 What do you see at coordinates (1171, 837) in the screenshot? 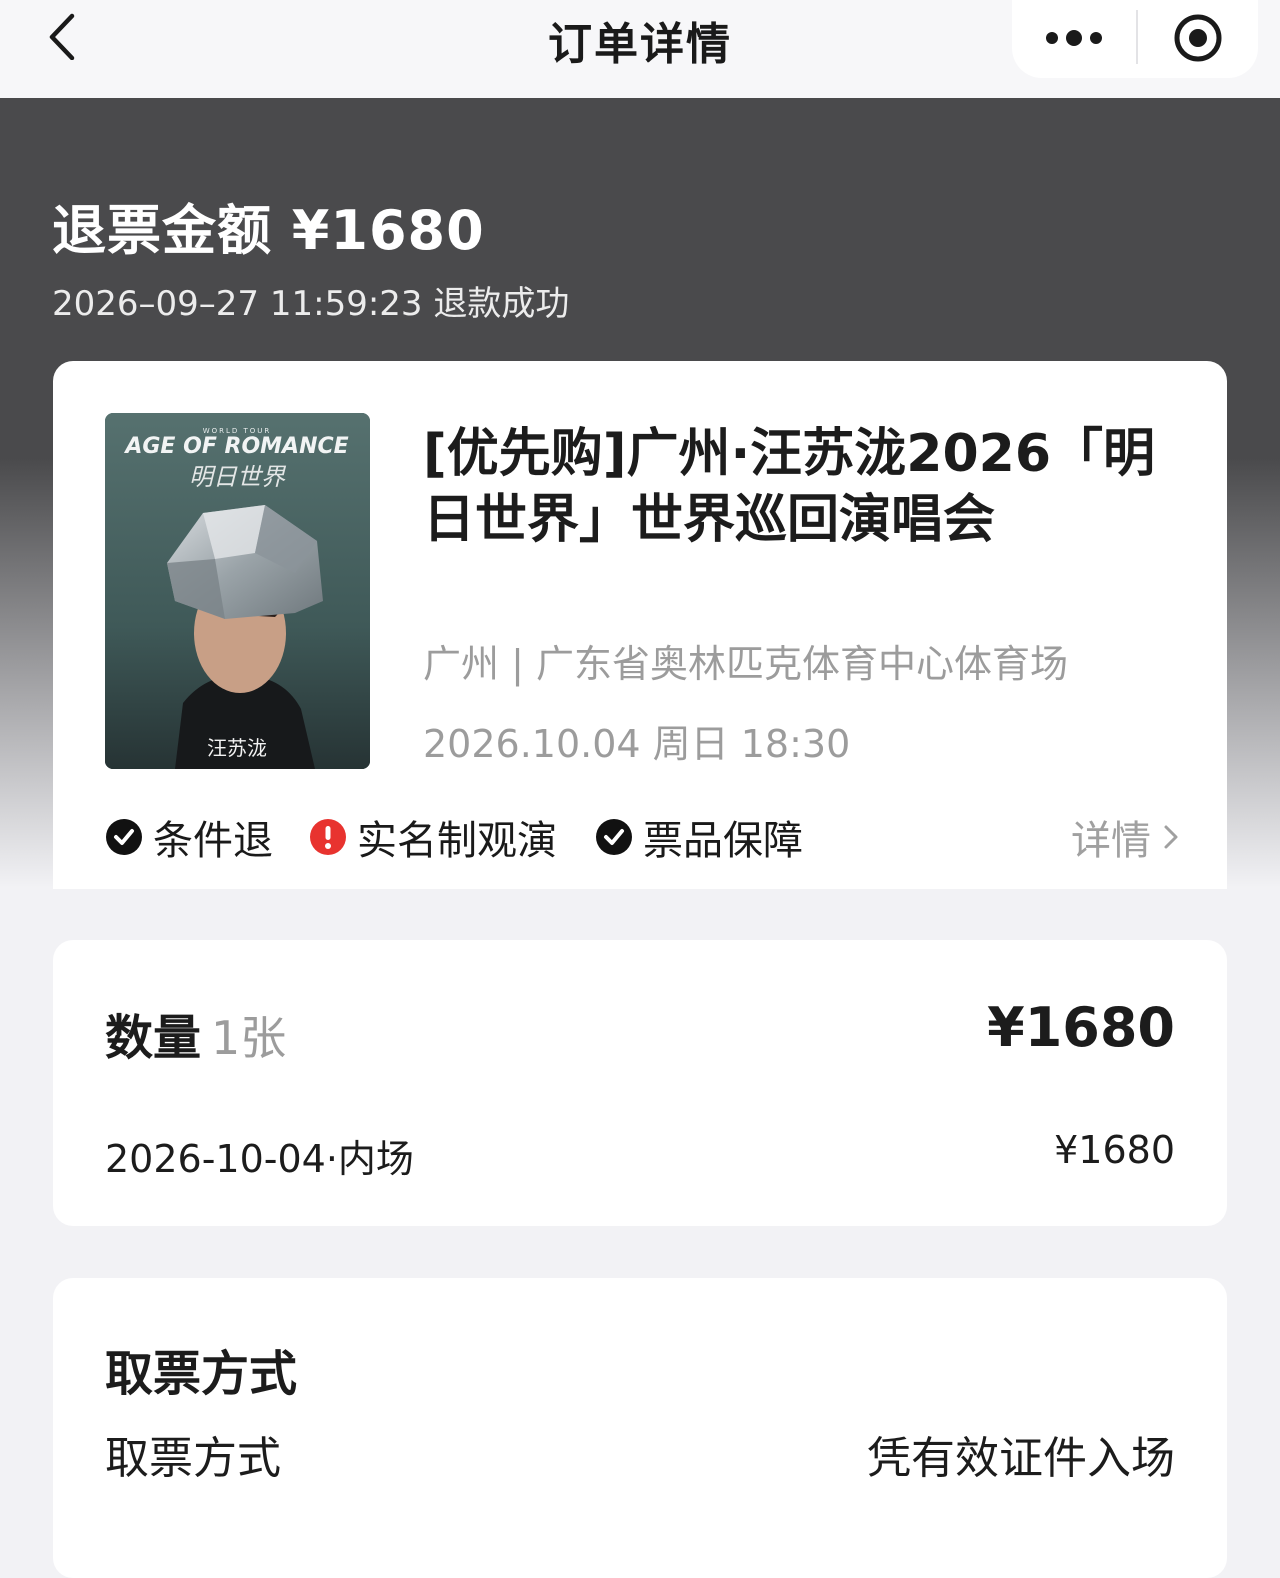
I see `chevron-right-icon` at bounding box center [1171, 837].